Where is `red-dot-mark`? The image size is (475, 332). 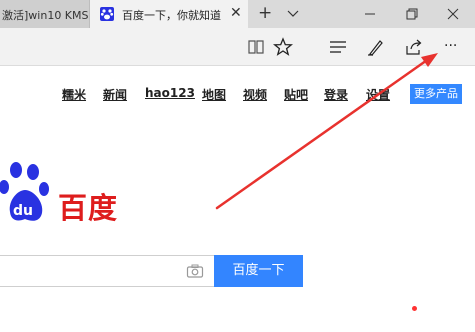 red-dot-mark is located at coordinates (414, 308).